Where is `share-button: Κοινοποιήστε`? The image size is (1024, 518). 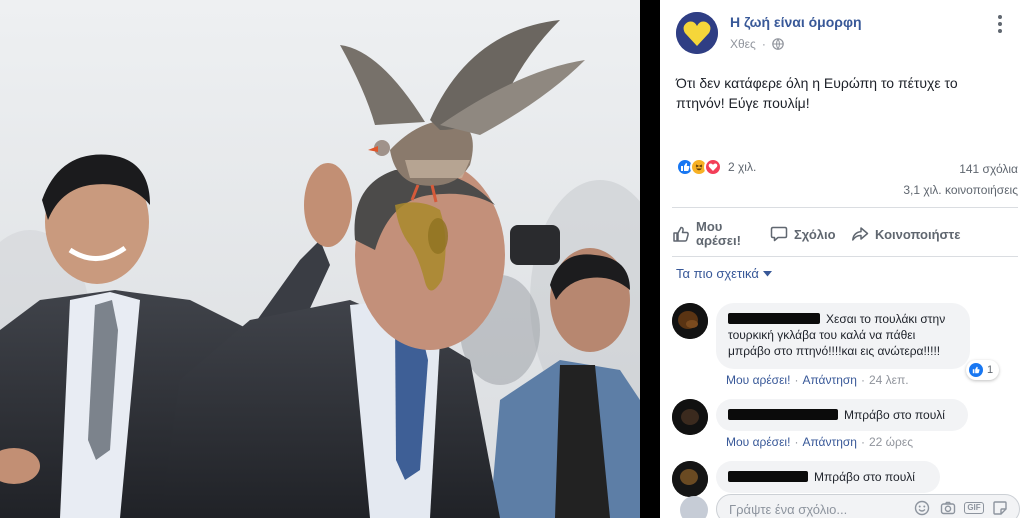 share-button: Κοινοποιήστε is located at coordinates (905, 234).